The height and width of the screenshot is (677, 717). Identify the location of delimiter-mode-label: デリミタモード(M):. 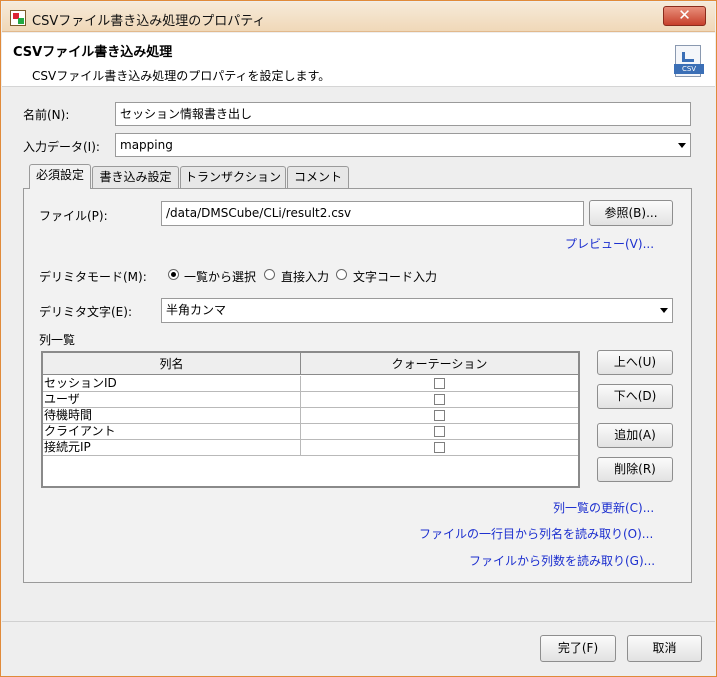
(93, 277).